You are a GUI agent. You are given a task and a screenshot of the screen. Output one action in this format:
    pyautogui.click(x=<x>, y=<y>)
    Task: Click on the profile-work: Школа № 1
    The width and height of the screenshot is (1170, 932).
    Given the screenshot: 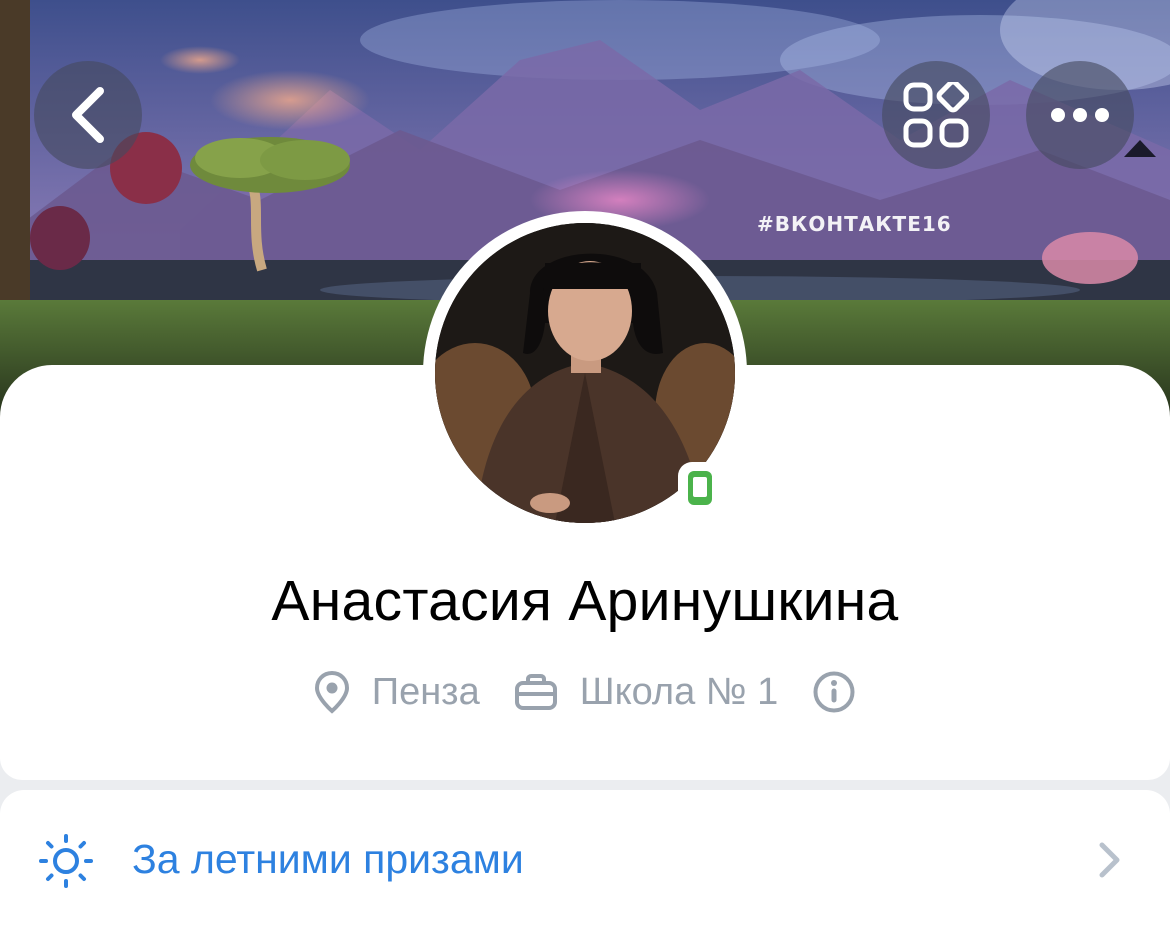 What is the action you would take?
    pyautogui.click(x=646, y=692)
    